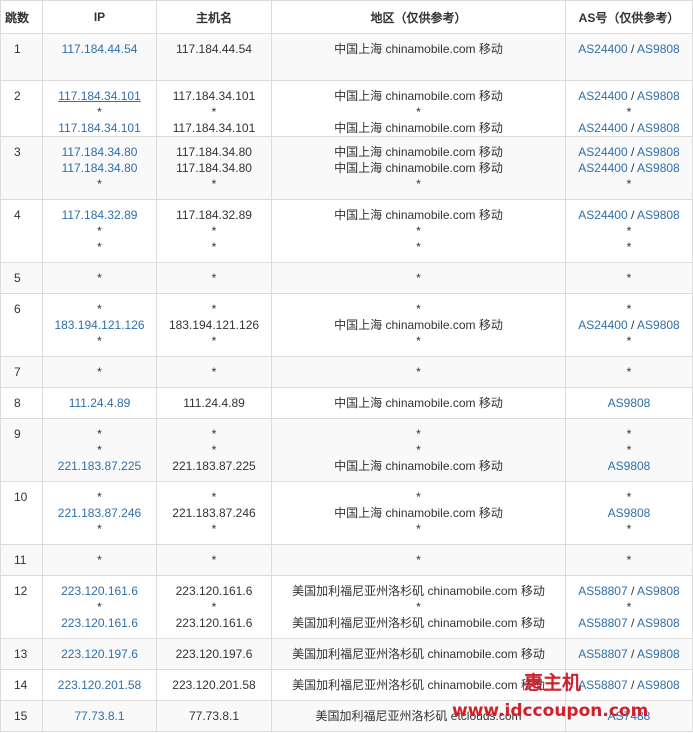 This screenshot has height=733, width=693. I want to click on table-row: 7 * * * *, so click(346, 372).